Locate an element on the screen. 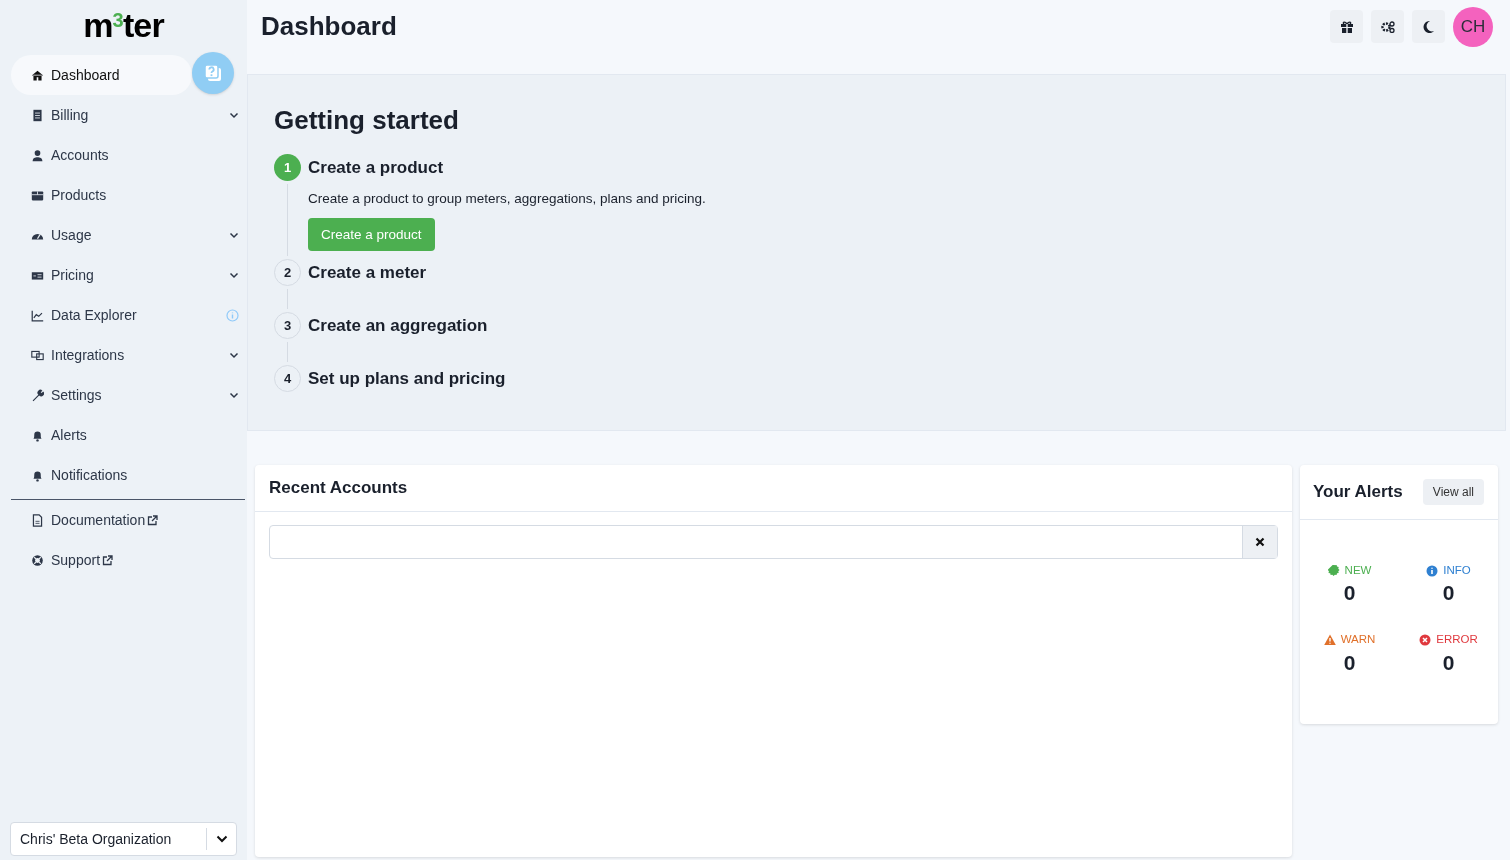 The height and width of the screenshot is (860, 1510). chevron-down-icon is located at coordinates (221, 839).